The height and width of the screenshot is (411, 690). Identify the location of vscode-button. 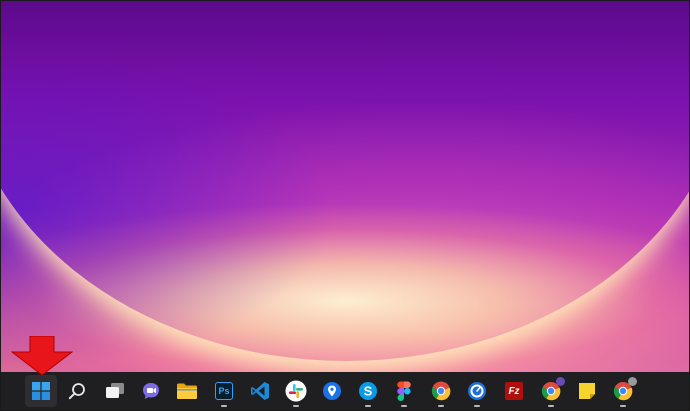
(260, 391).